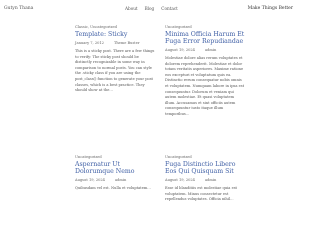 Image resolution: width=320 pixels, height=240 pixels. Describe the element at coordinates (131, 8) in the screenshot. I see `nav-item-about: About` at that location.